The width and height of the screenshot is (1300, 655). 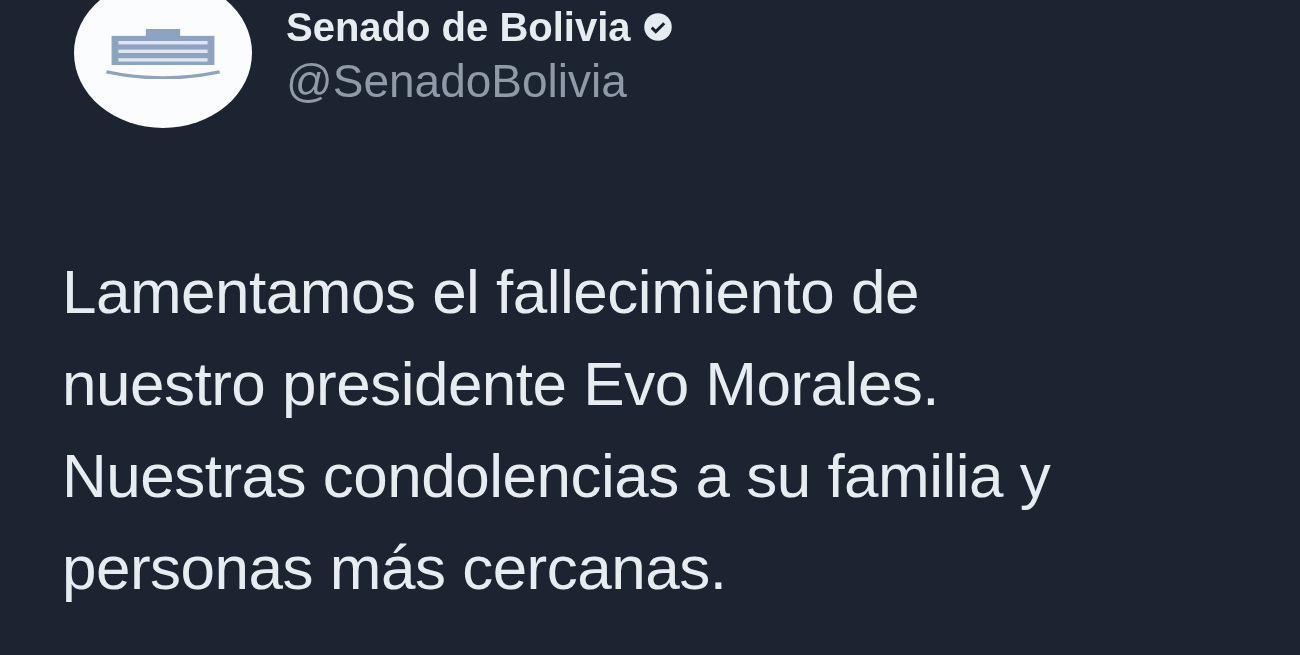 What do you see at coordinates (395, 568) in the screenshot?
I see `tweet-text-line: personas más cercanas.` at bounding box center [395, 568].